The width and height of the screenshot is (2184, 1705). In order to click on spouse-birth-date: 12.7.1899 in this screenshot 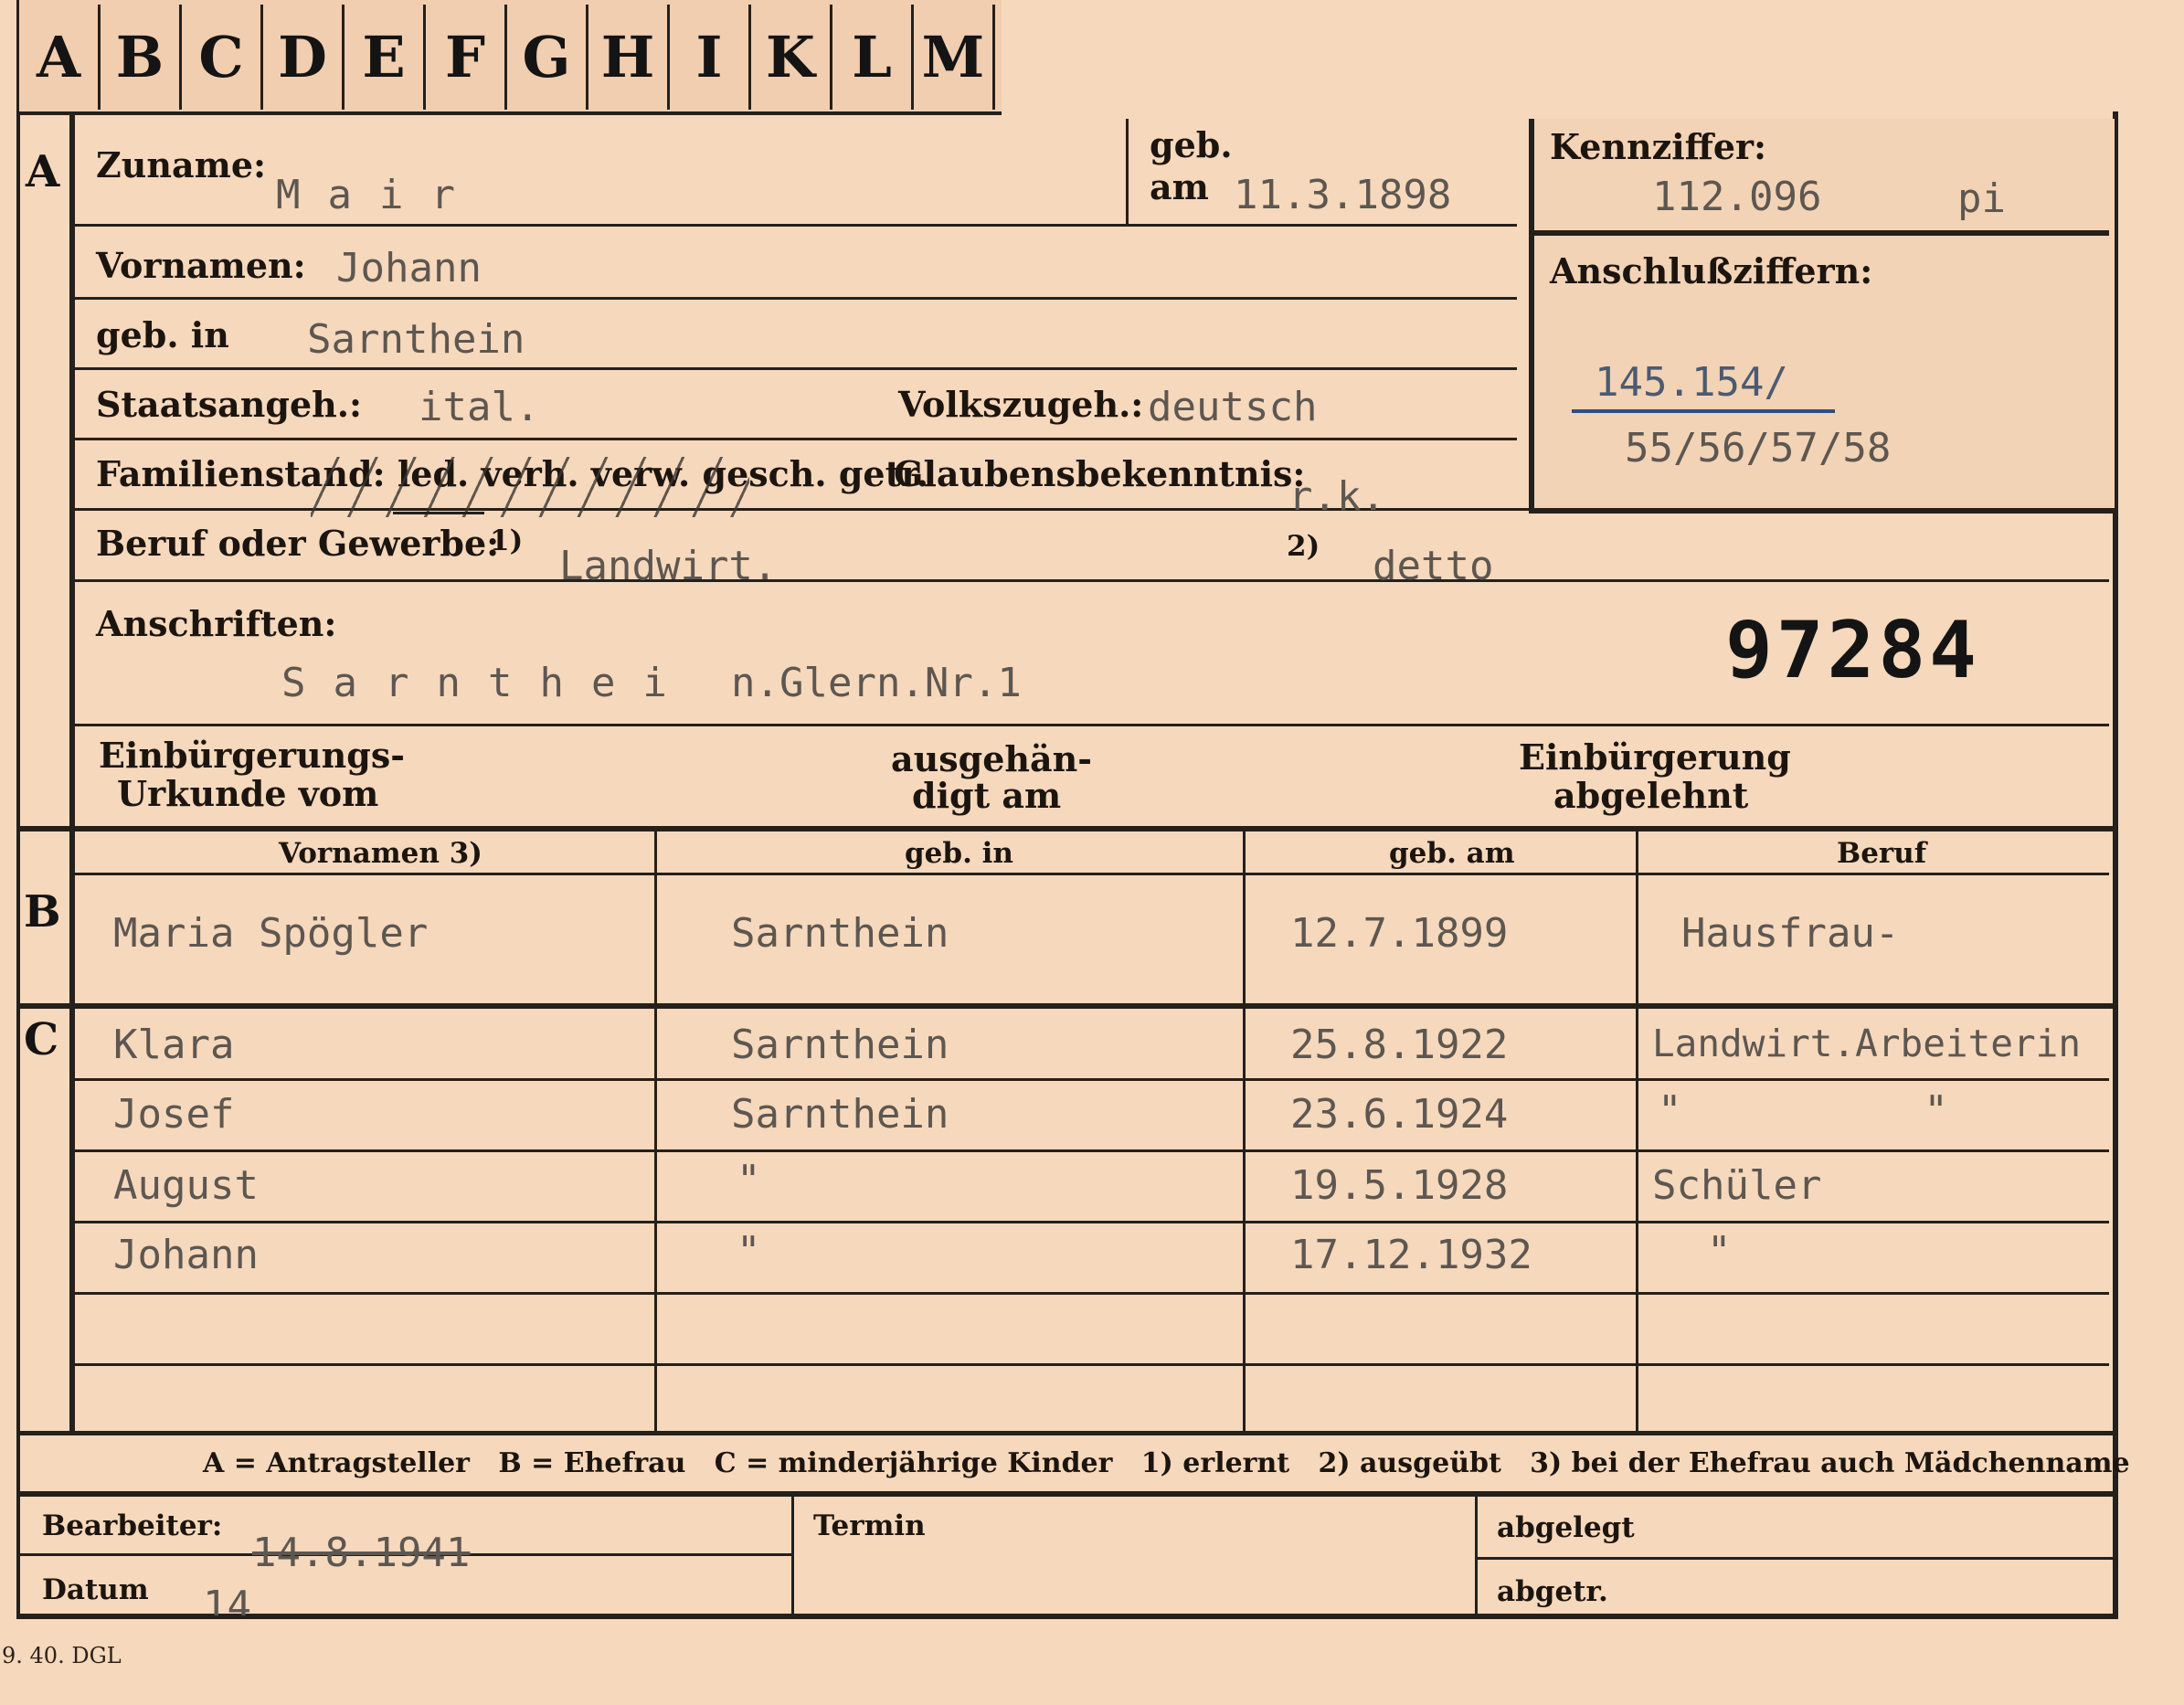, I will do `click(1399, 934)`.